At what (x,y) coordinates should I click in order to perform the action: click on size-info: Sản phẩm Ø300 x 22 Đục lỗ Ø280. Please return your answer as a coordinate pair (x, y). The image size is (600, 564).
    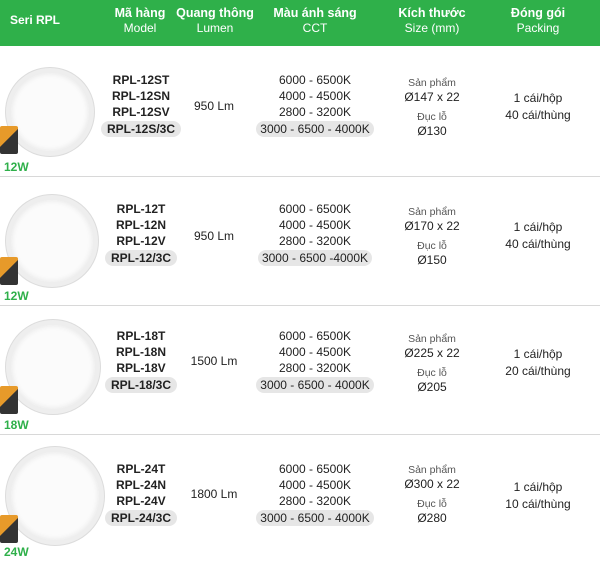
    Looking at the image, I should click on (432, 497).